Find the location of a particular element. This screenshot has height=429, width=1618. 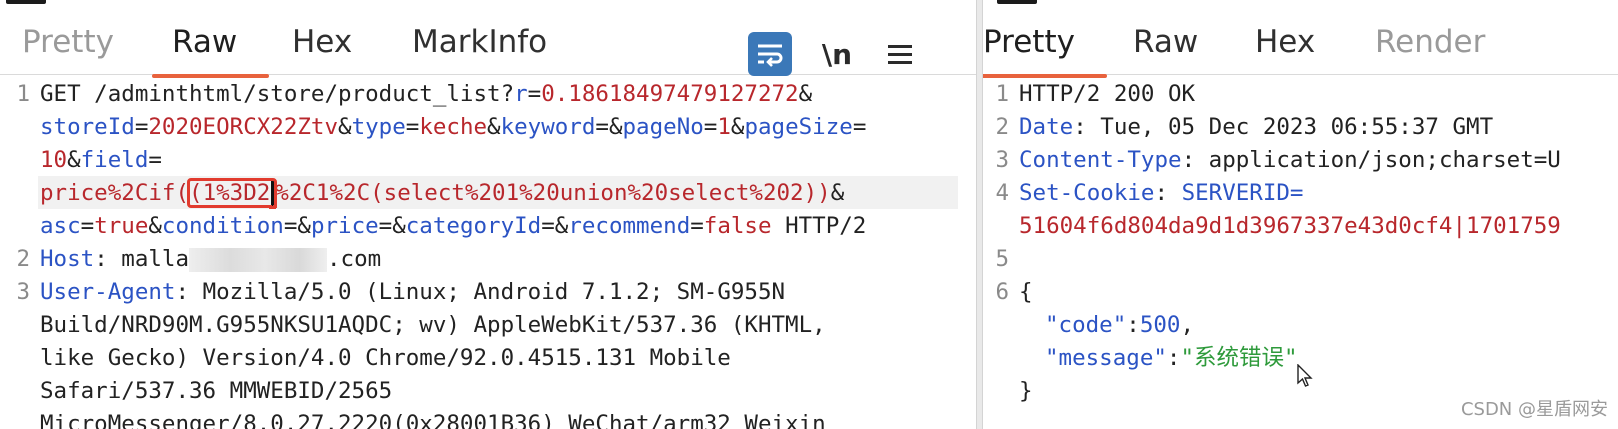

json-brace-open: { is located at coordinates (1026, 292).